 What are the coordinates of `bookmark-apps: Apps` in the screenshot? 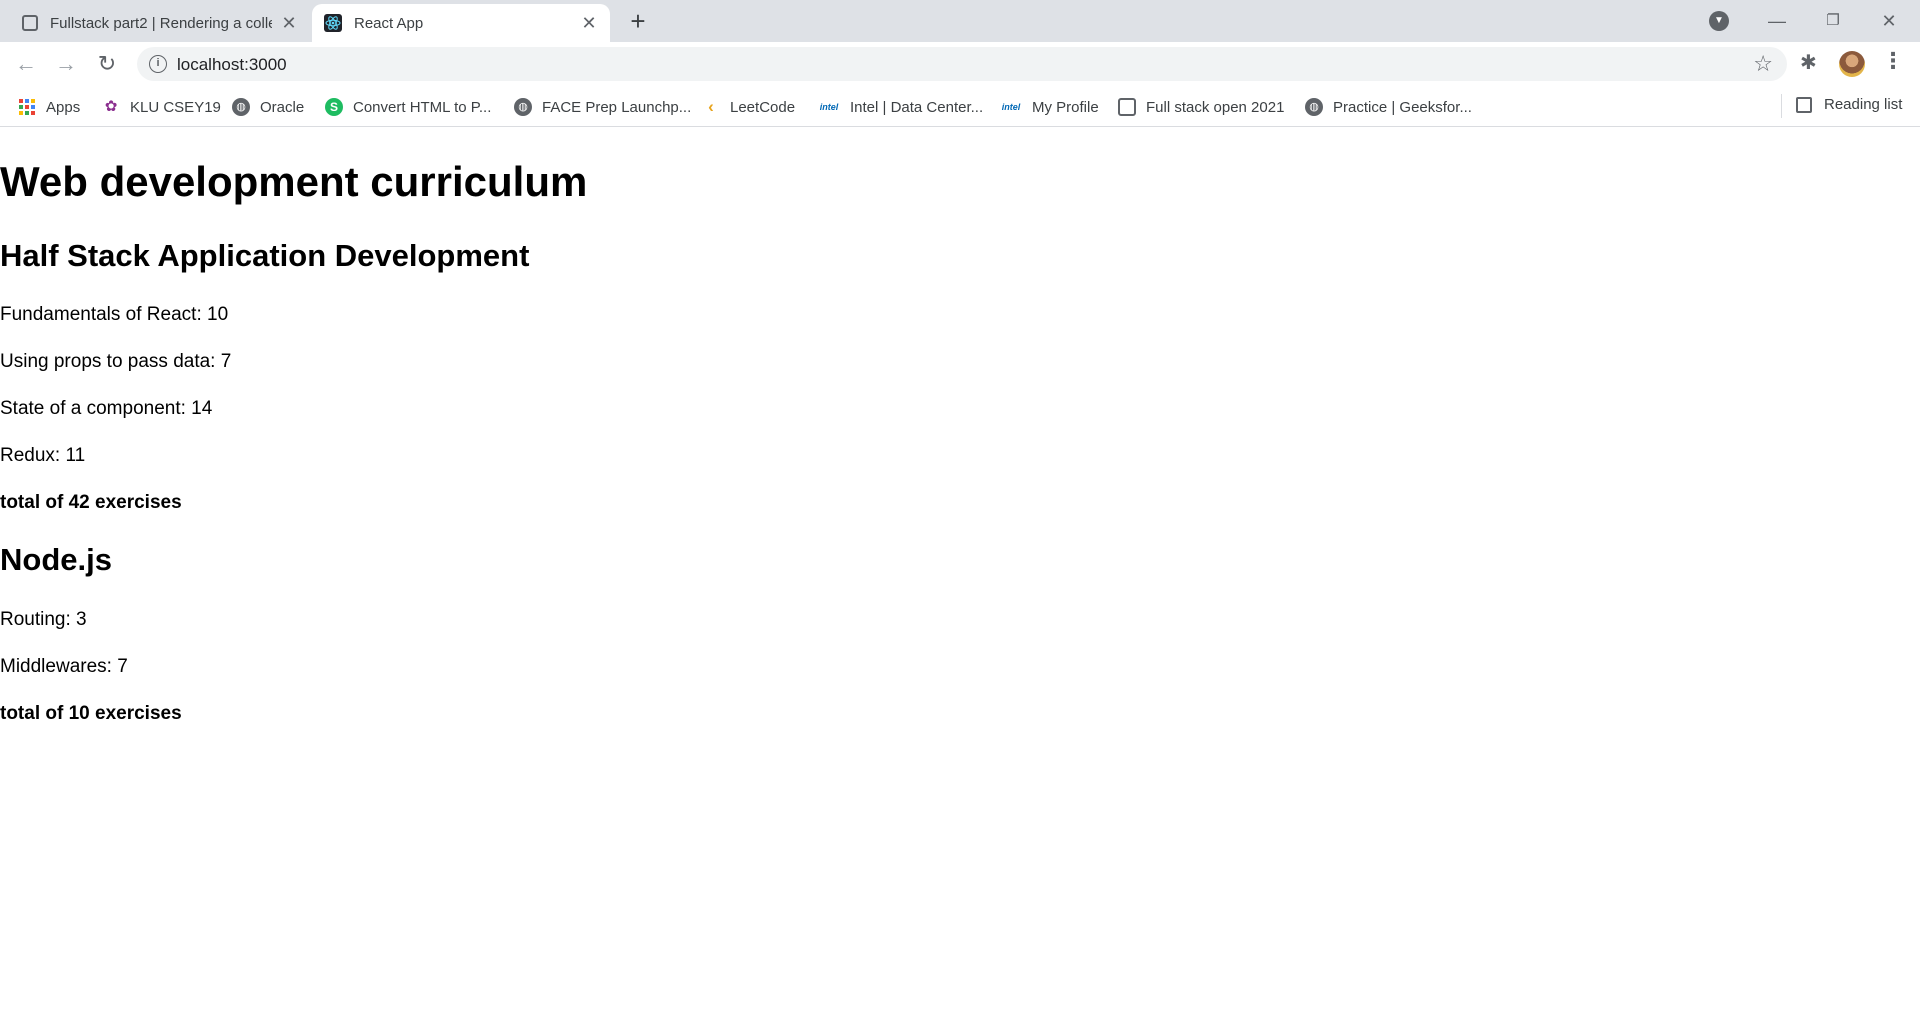 It's located at (49, 107).